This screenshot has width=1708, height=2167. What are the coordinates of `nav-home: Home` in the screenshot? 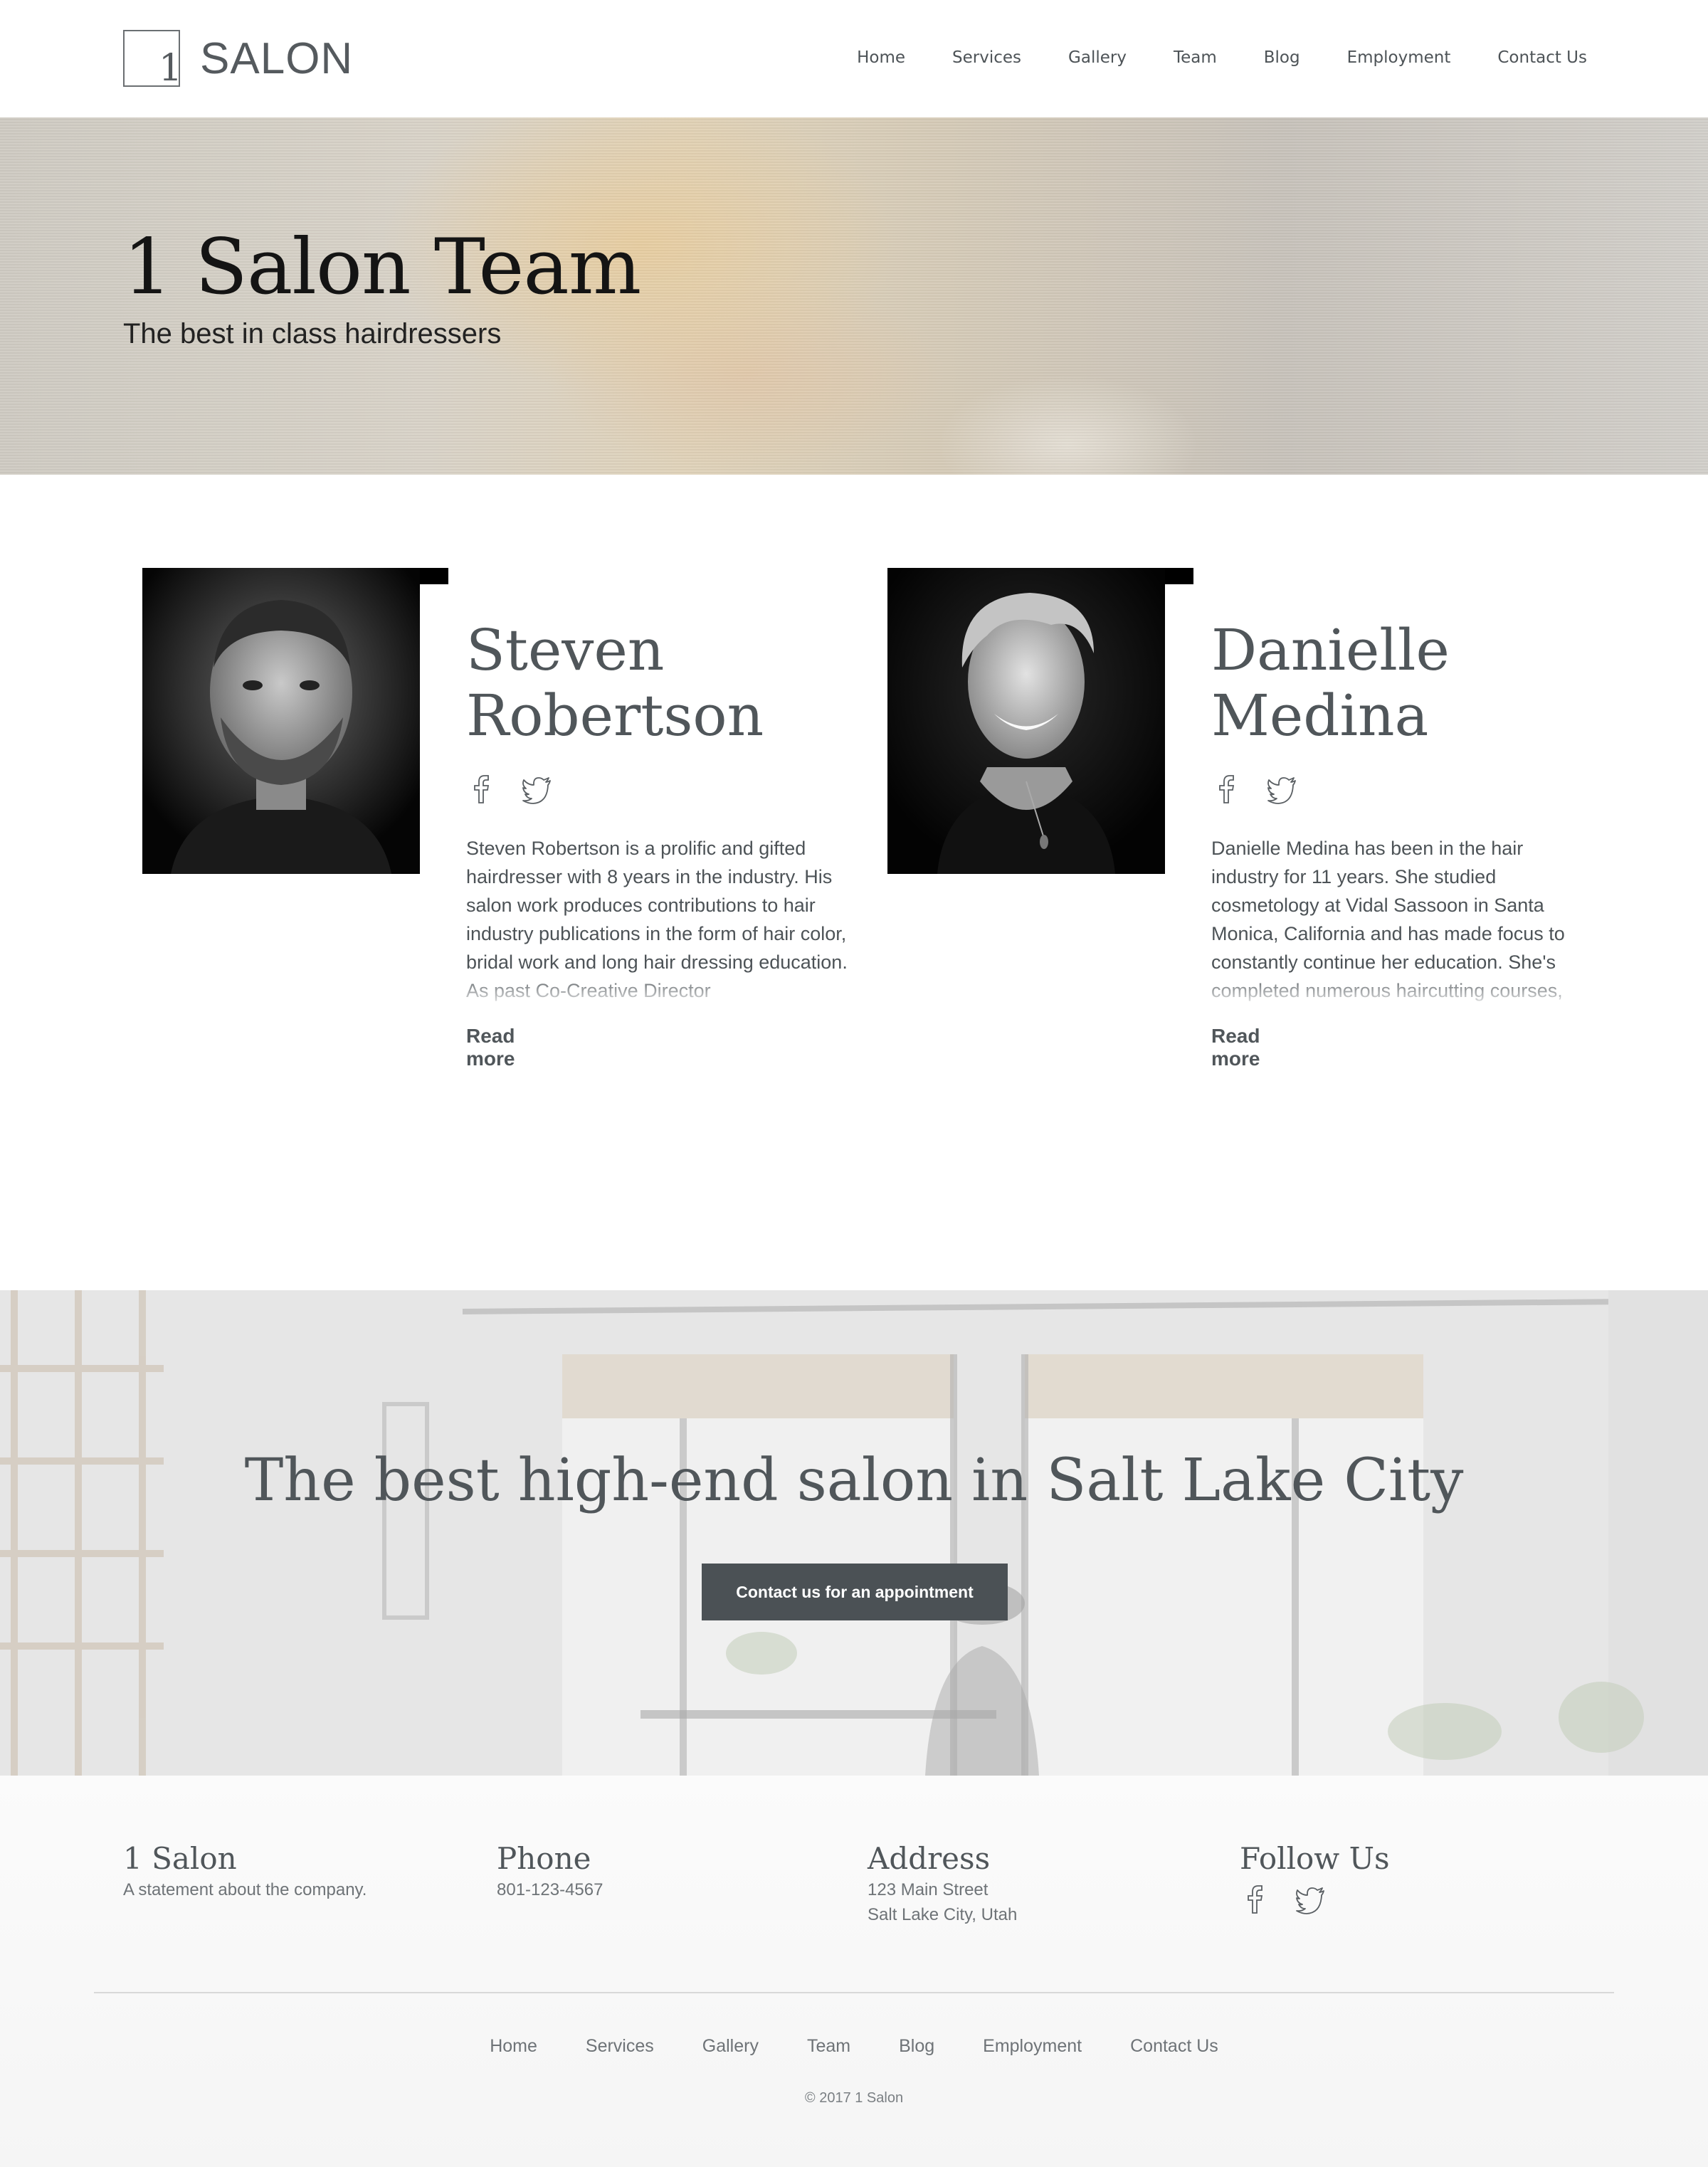 It's located at (881, 57).